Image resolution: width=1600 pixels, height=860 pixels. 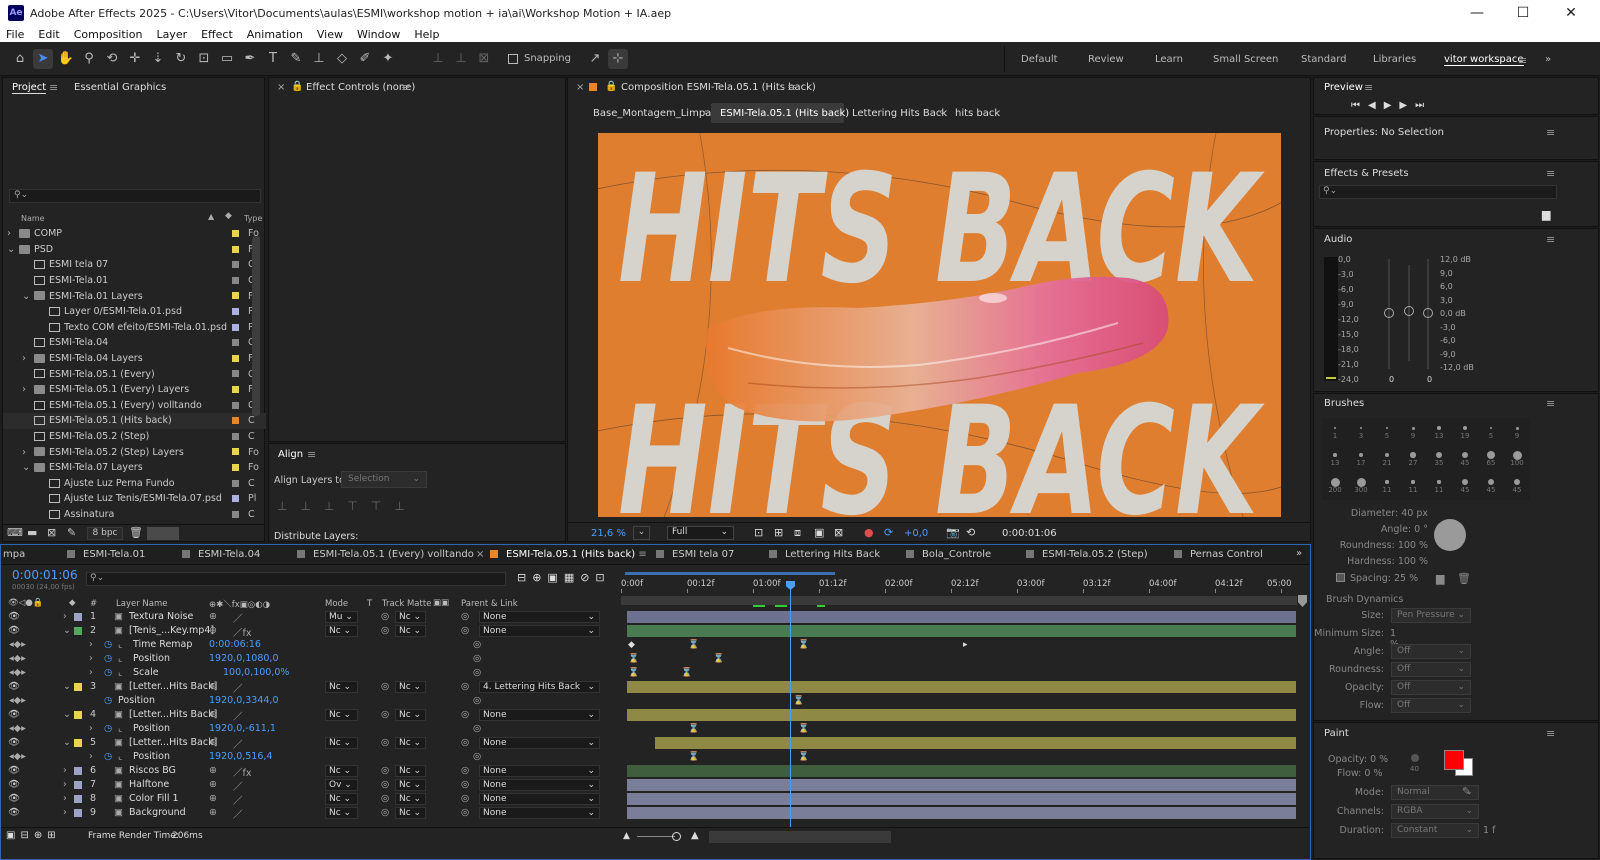 I want to click on trash-icon: 🗑, so click(x=136, y=532).